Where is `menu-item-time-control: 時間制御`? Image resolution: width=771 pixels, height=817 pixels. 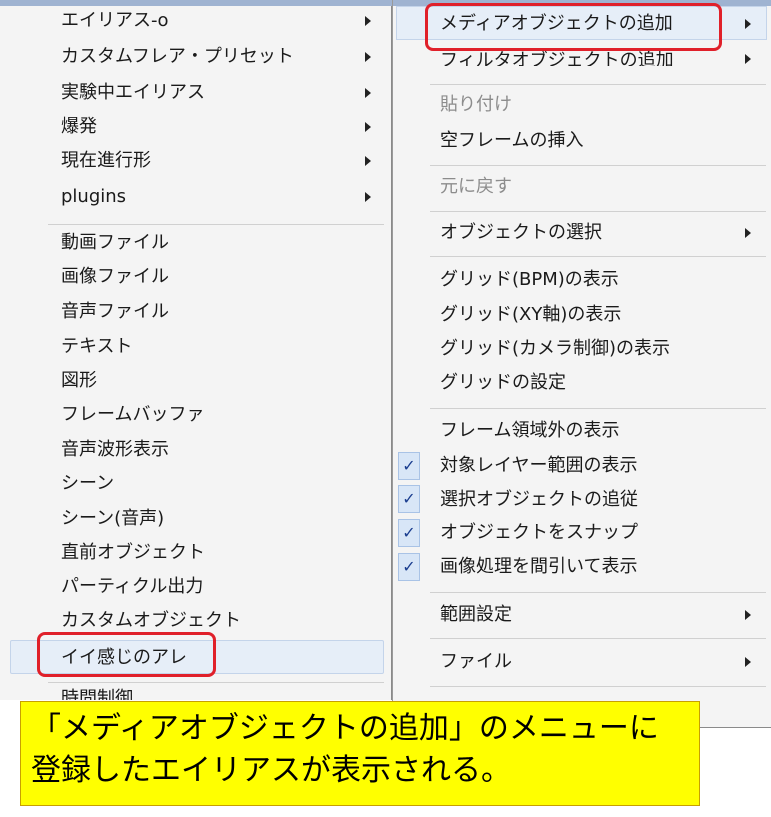
menu-item-time-control: 時間制御 is located at coordinates (97, 694).